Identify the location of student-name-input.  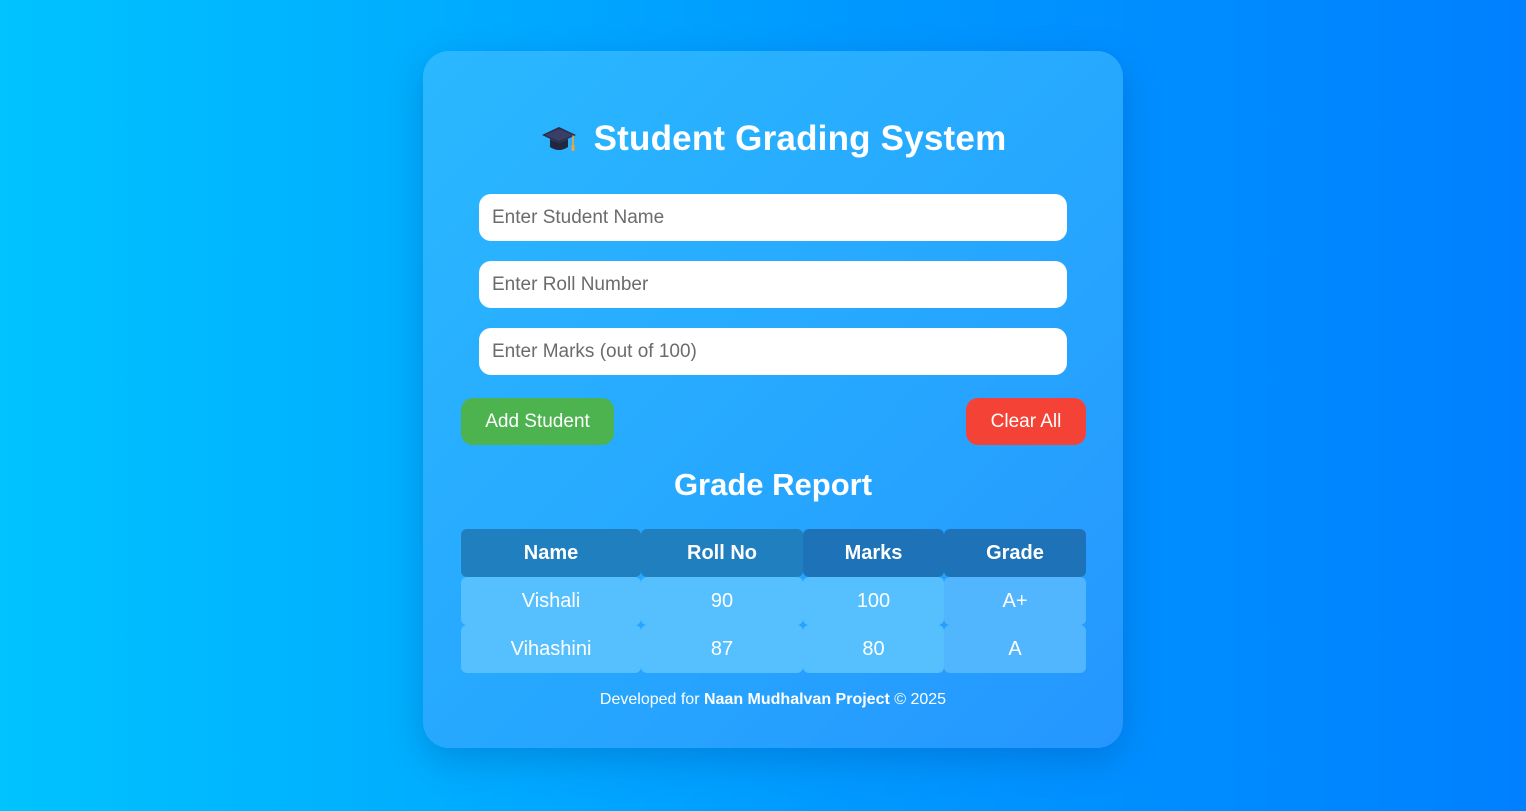
(773, 217).